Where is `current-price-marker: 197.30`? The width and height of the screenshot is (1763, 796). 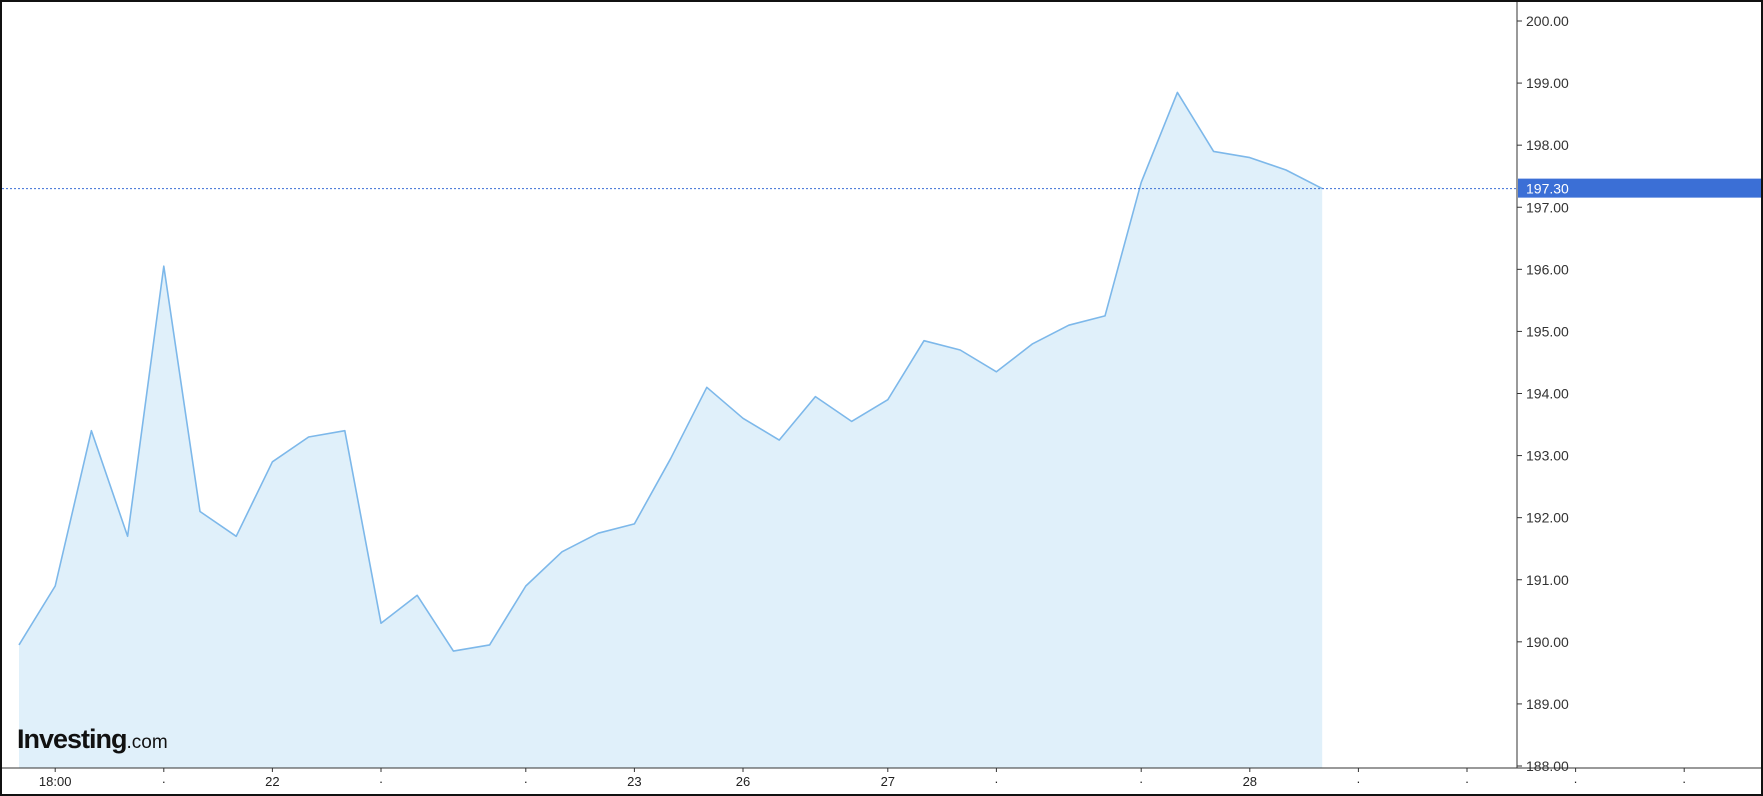 current-price-marker: 197.30 is located at coordinates (881, 188).